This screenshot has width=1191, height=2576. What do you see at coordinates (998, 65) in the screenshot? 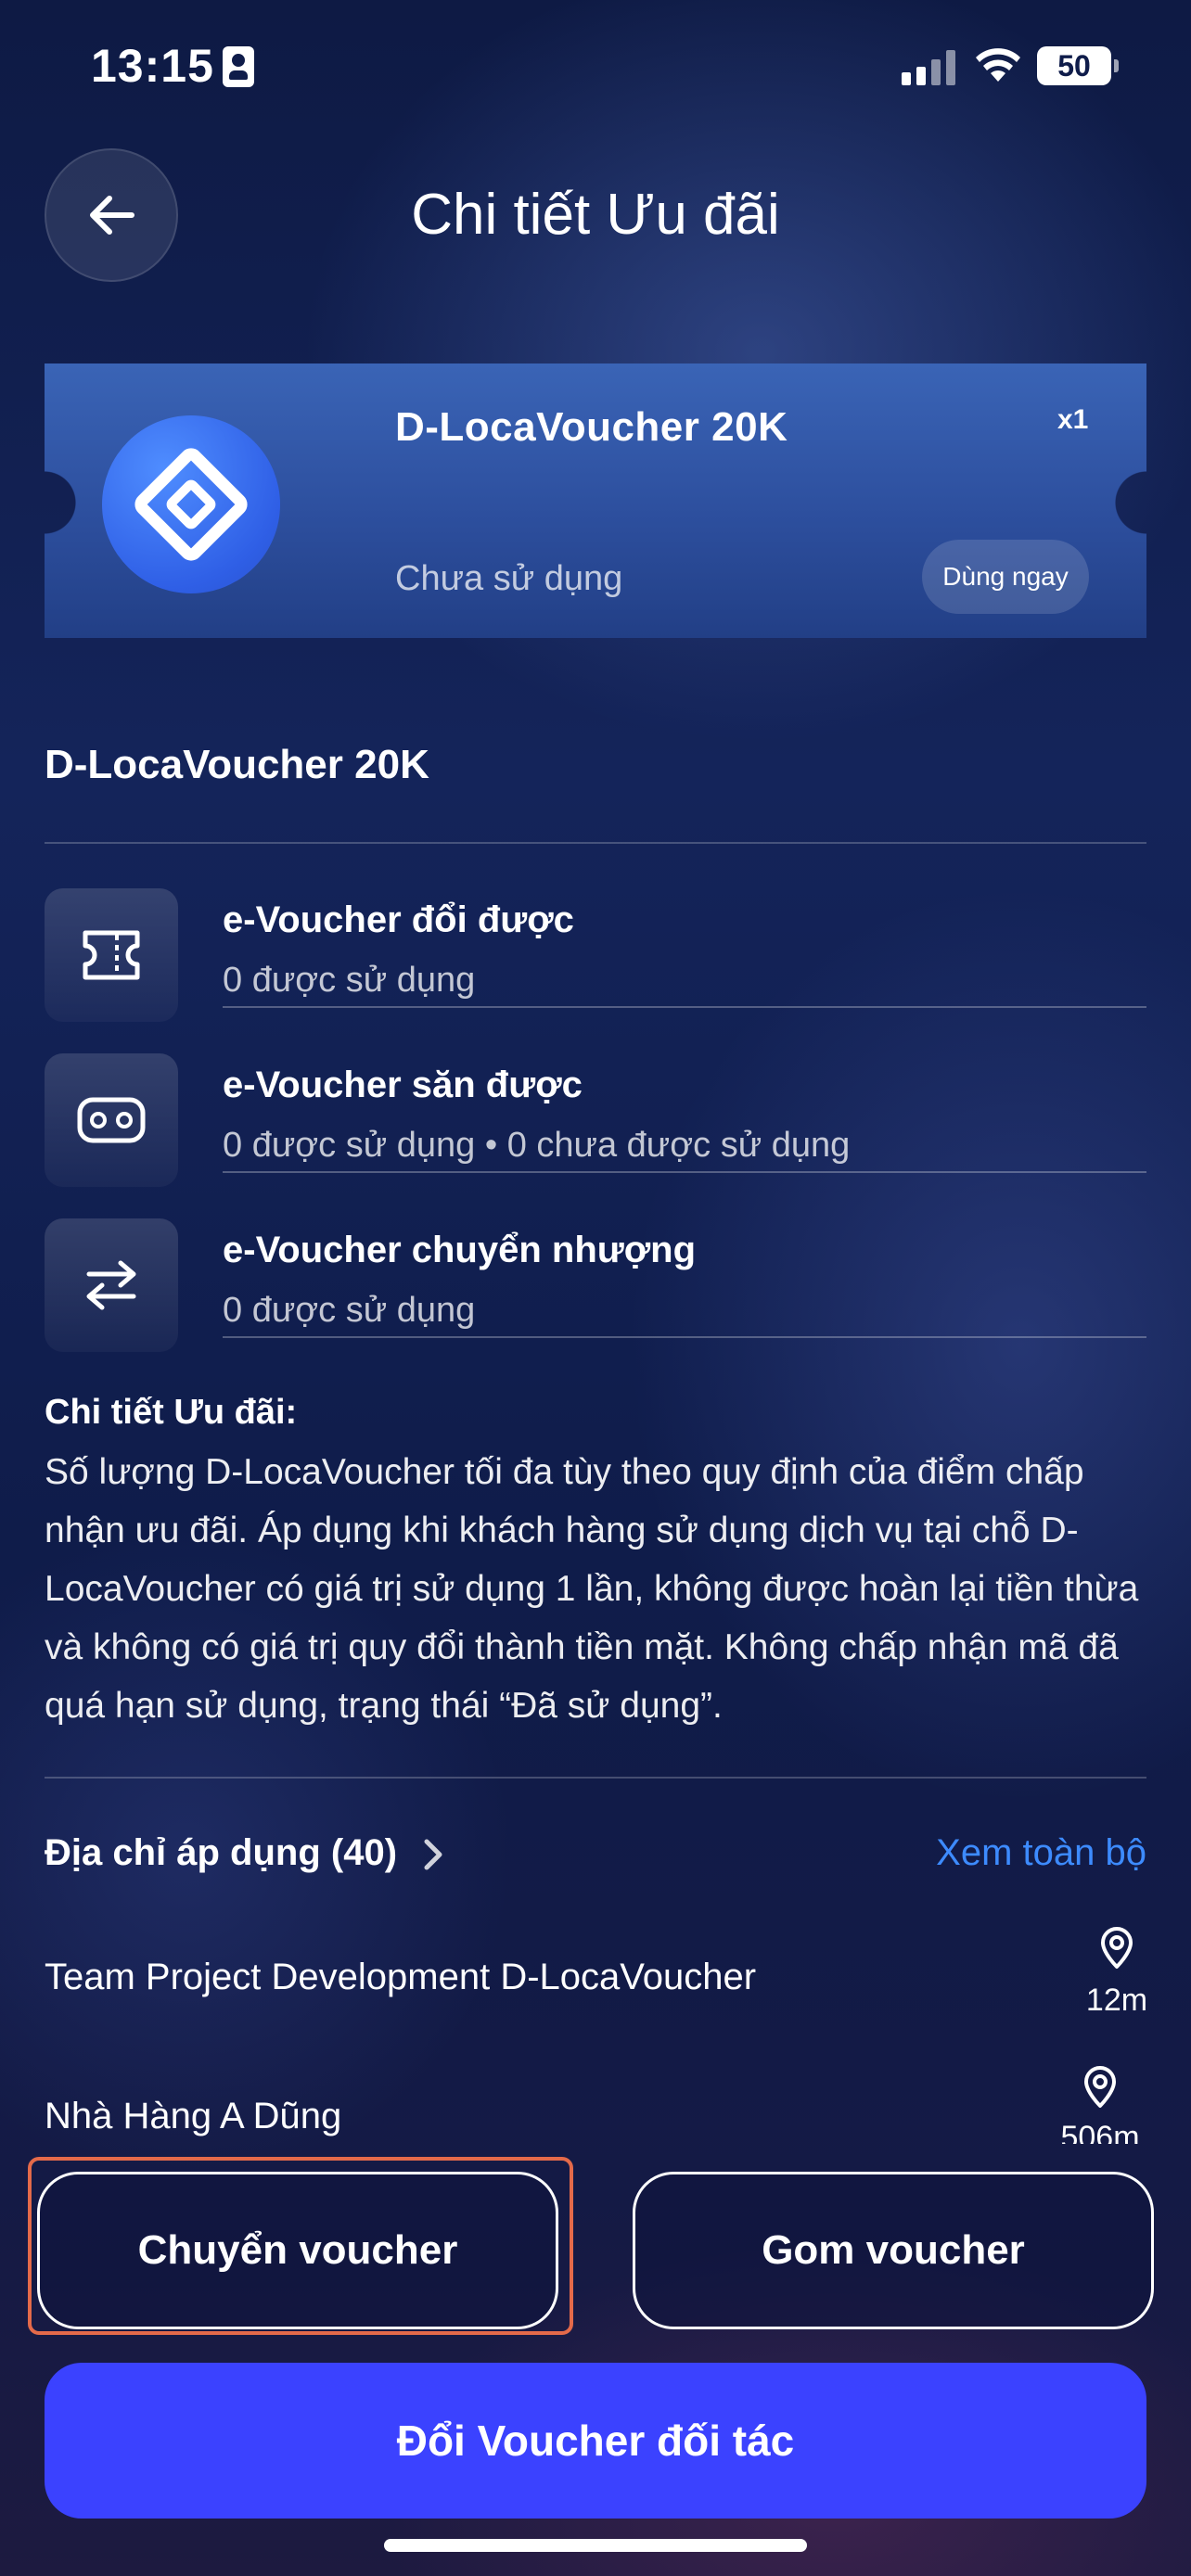
I see `wifi-icon` at bounding box center [998, 65].